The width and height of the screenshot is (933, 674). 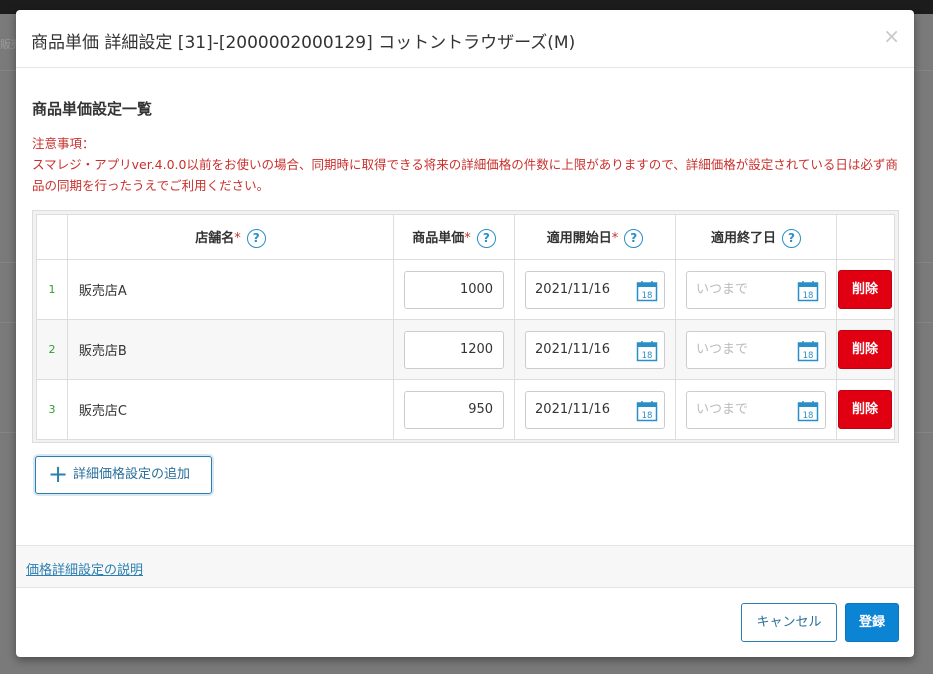 I want to click on table-header-row: 店舗名*? 商品単価*? 適用開始日*? 適用終了日?, so click(x=466, y=237).